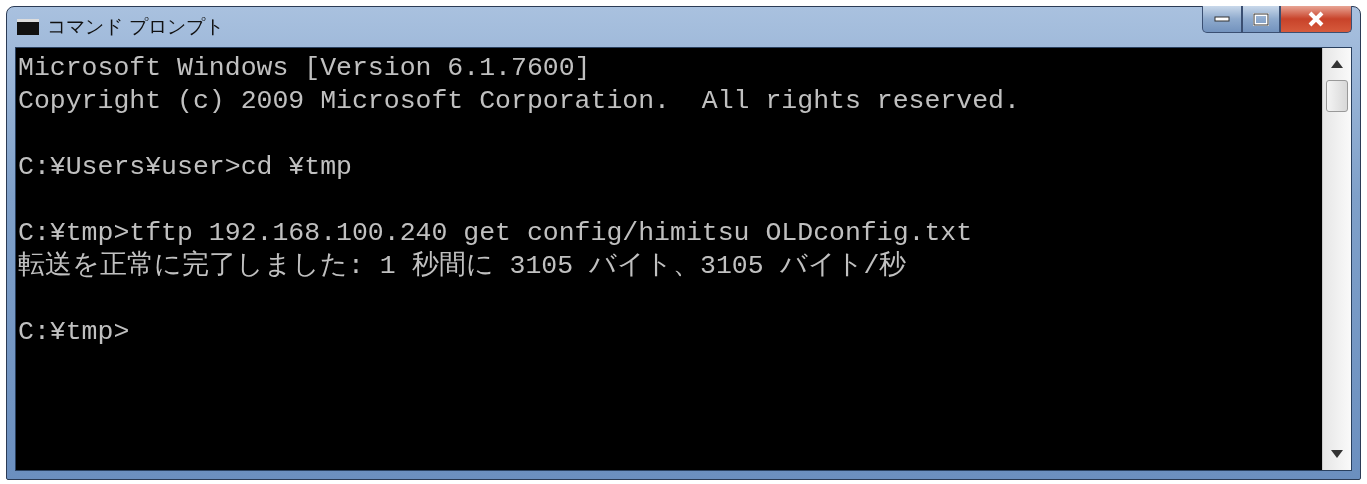 The width and height of the screenshot is (1367, 484). I want to click on console-line: C:¥tmp>, so click(74, 332).